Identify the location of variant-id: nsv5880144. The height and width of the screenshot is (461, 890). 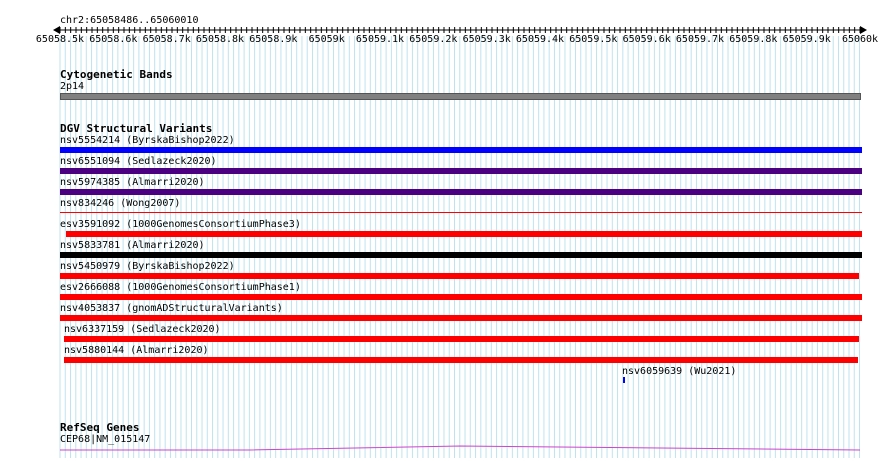
(94, 350).